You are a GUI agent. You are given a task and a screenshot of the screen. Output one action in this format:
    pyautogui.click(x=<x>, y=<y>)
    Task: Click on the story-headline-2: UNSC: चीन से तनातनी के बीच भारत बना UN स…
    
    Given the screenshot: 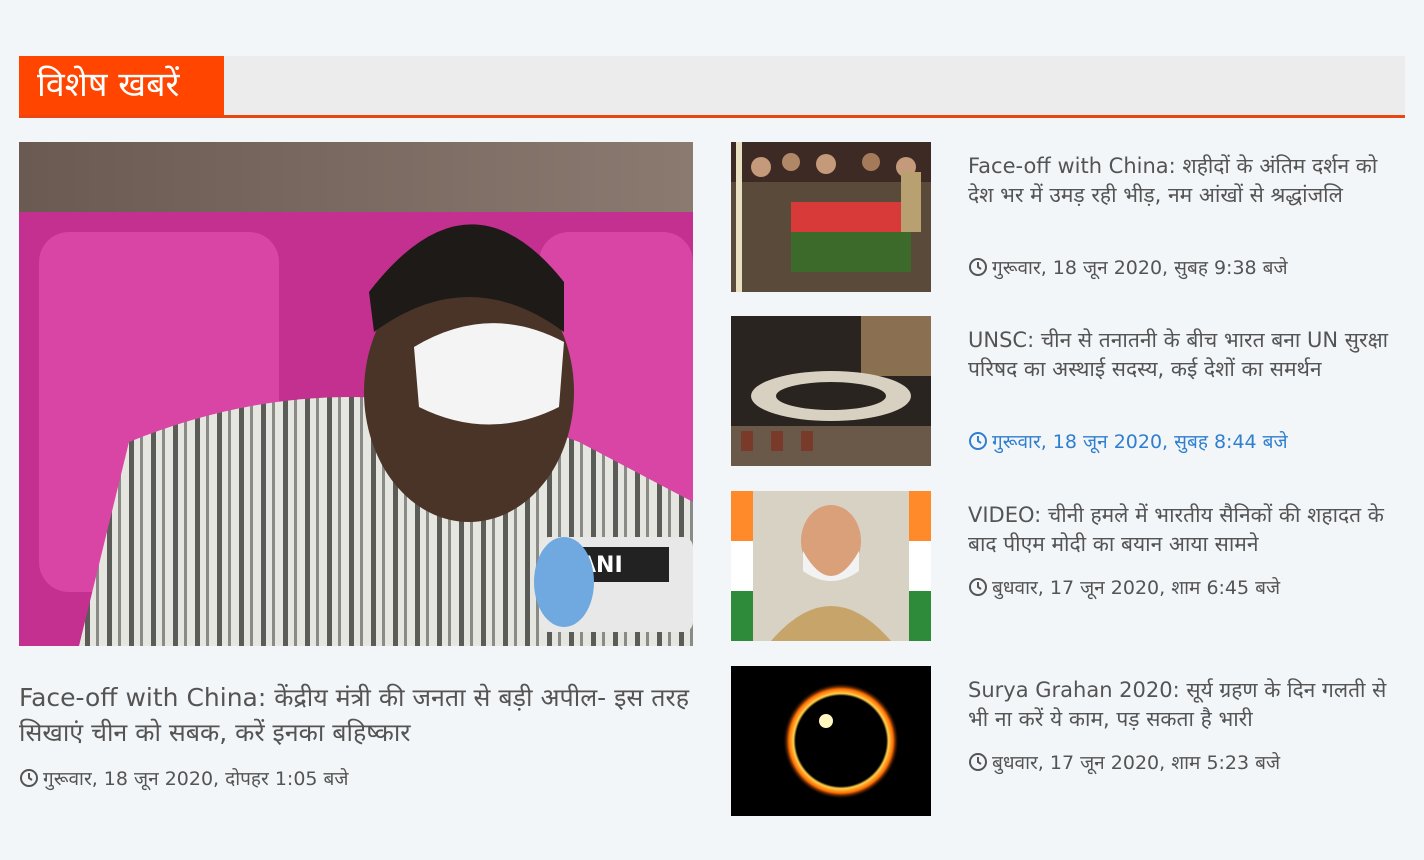 What is the action you would take?
    pyautogui.click(x=1186, y=355)
    